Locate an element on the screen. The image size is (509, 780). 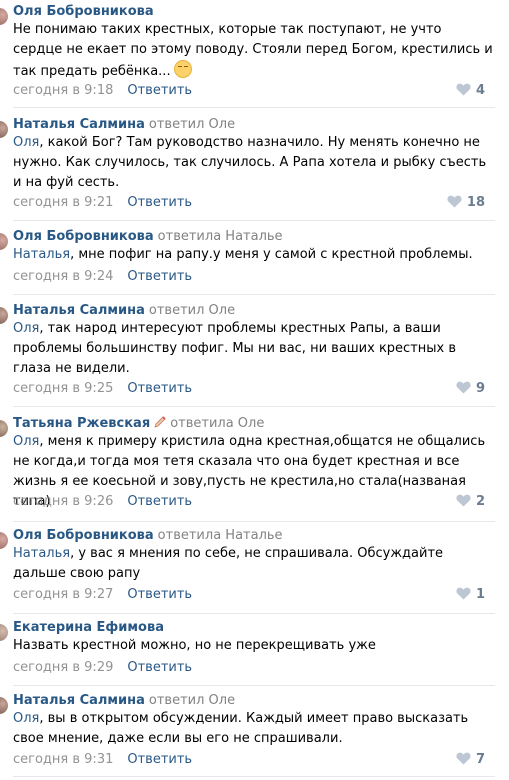
pen-icon is located at coordinates (160, 422).